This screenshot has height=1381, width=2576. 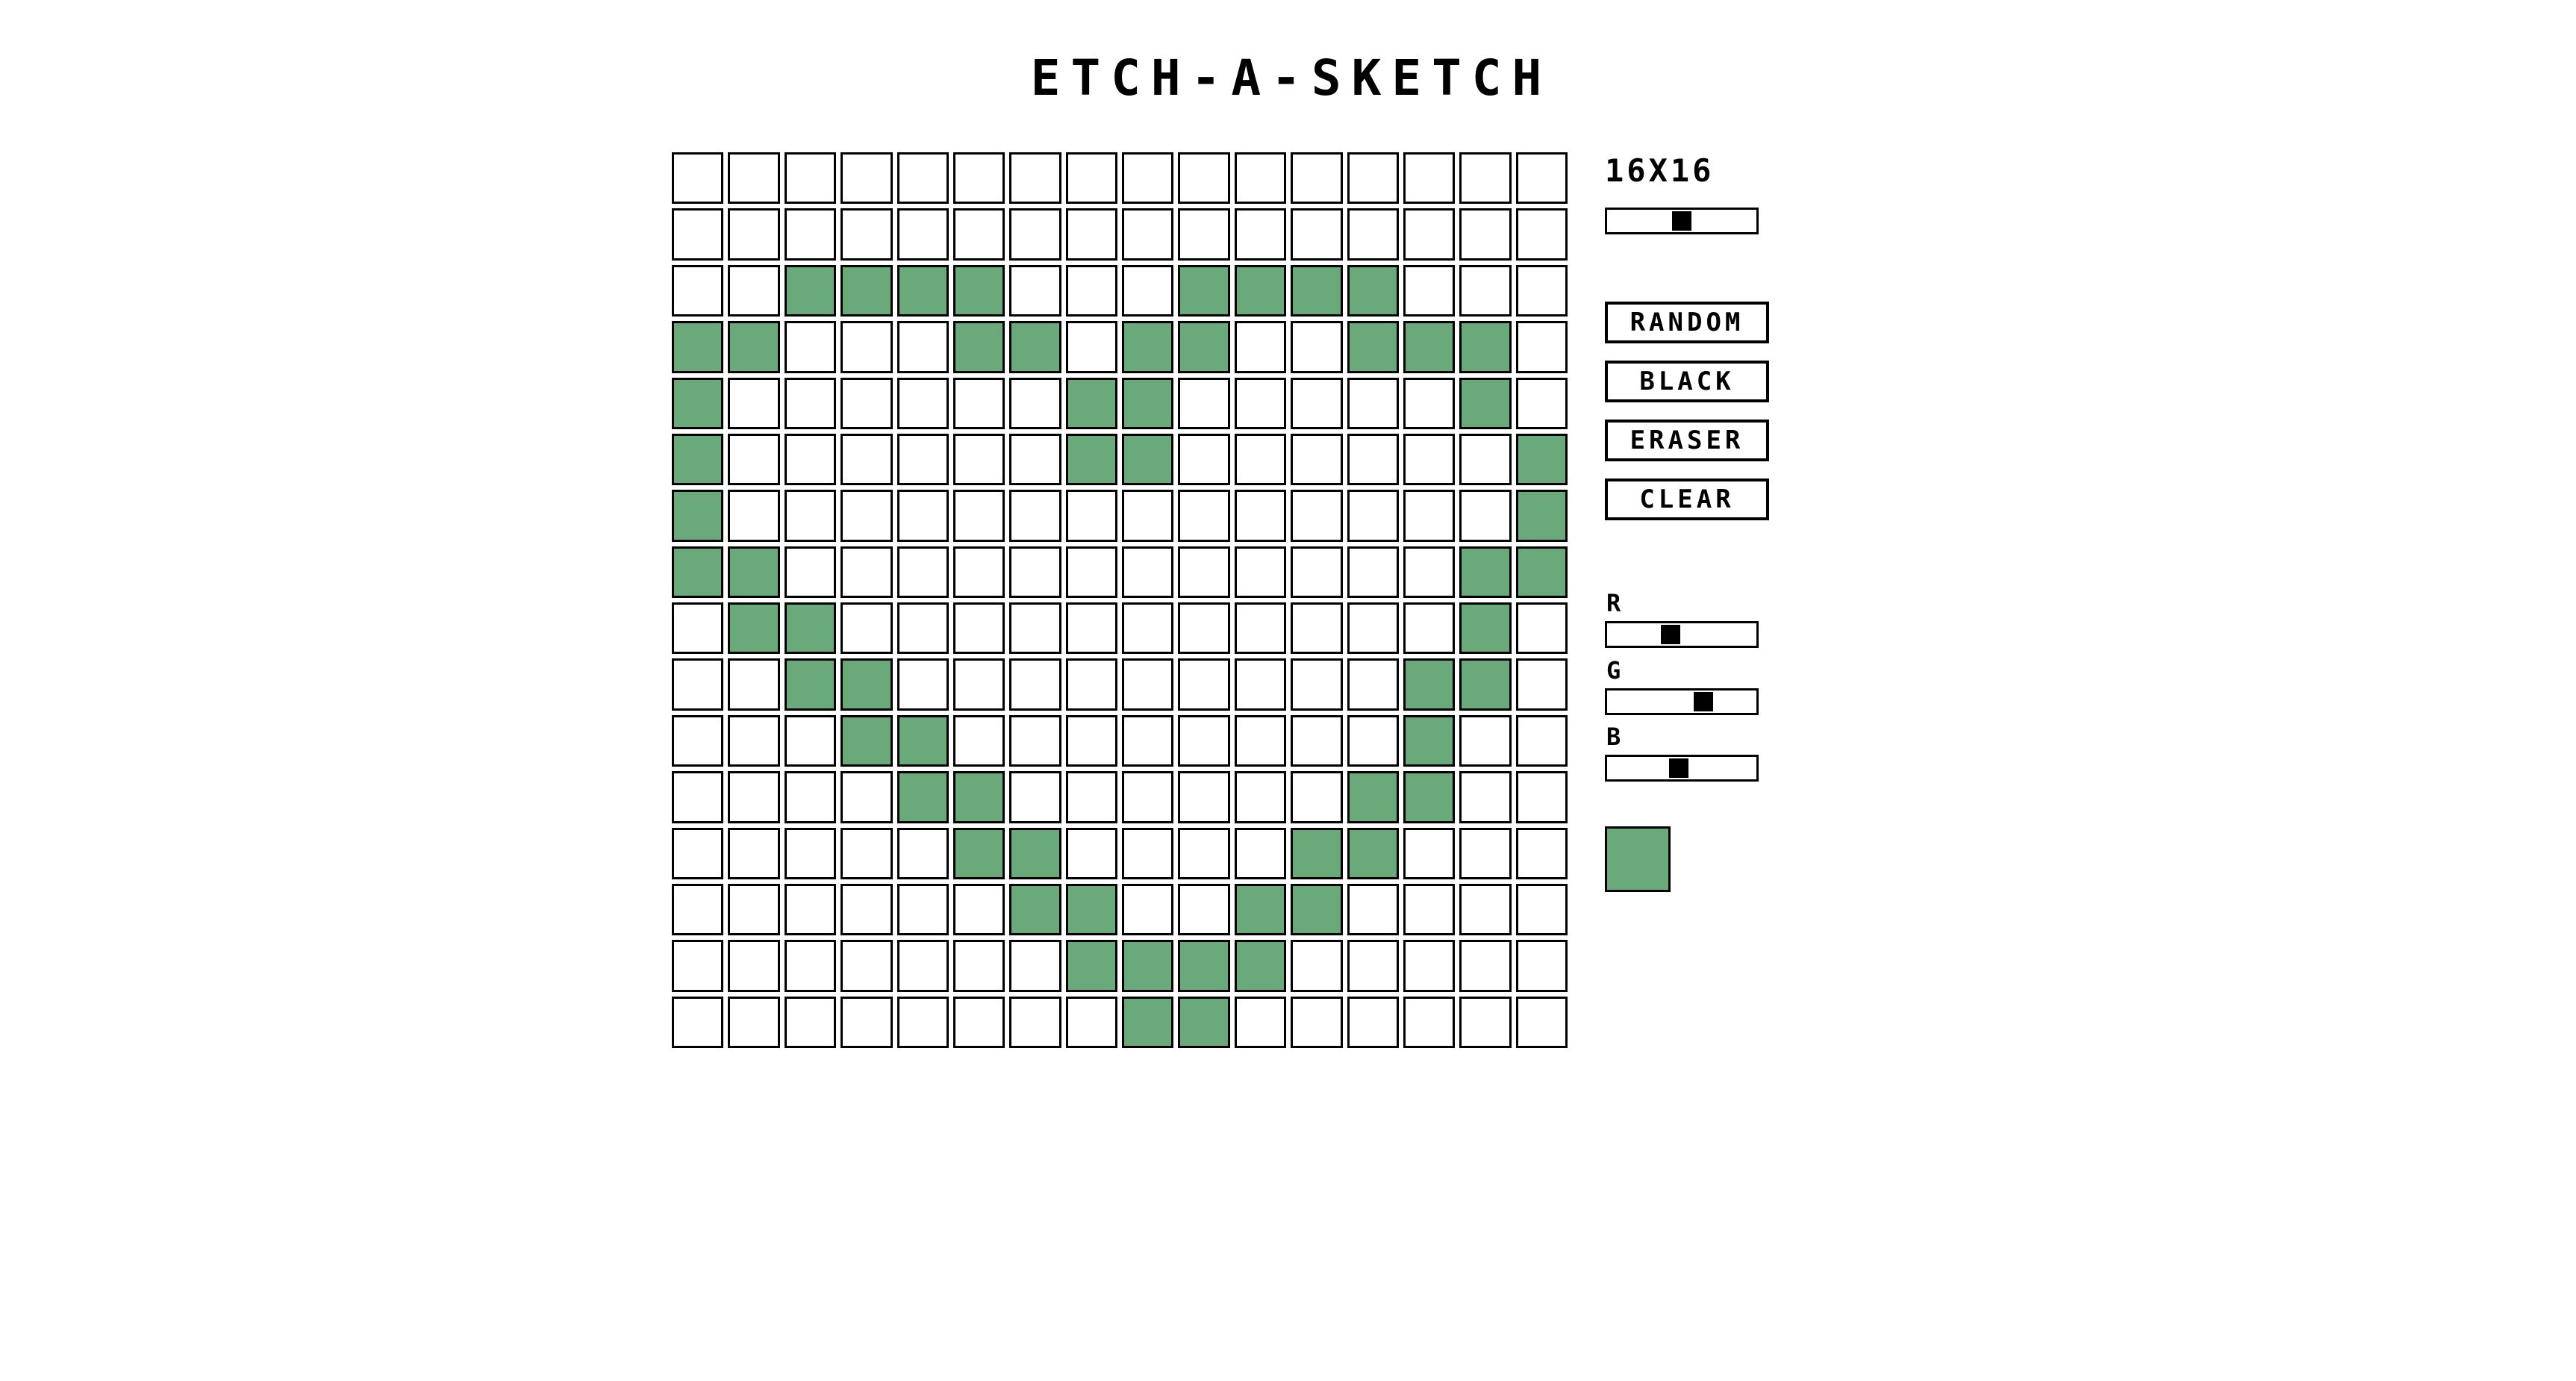 What do you see at coordinates (1687, 499) in the screenshot?
I see `clear-button: CLEAR` at bounding box center [1687, 499].